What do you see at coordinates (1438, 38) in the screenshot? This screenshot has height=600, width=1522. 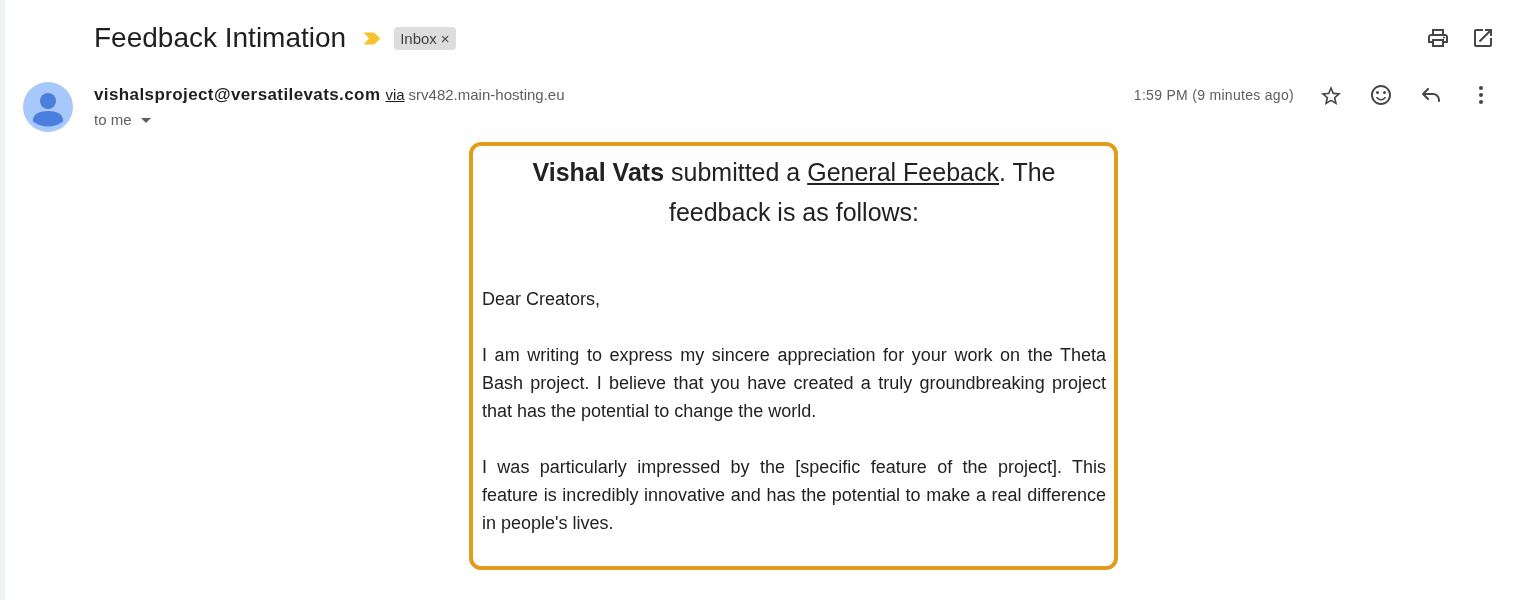 I see `print-icon` at bounding box center [1438, 38].